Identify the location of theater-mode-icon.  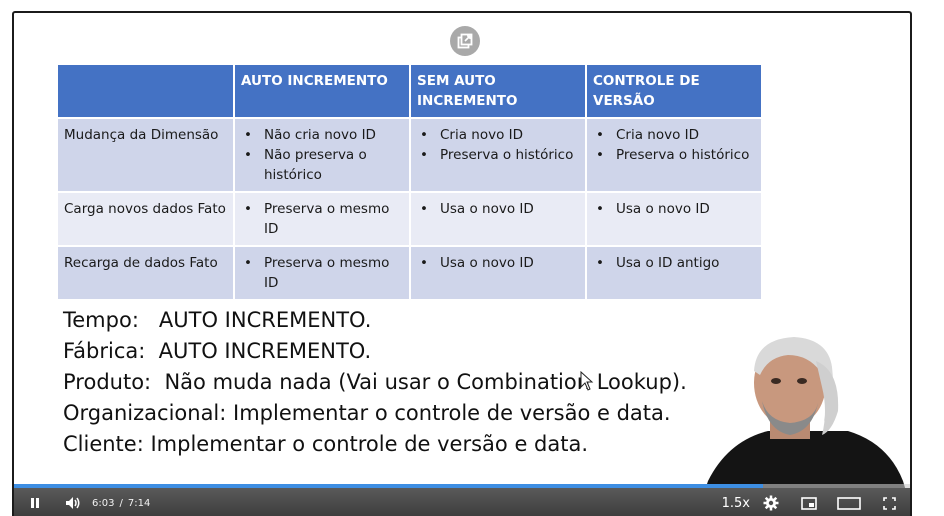
(849, 503).